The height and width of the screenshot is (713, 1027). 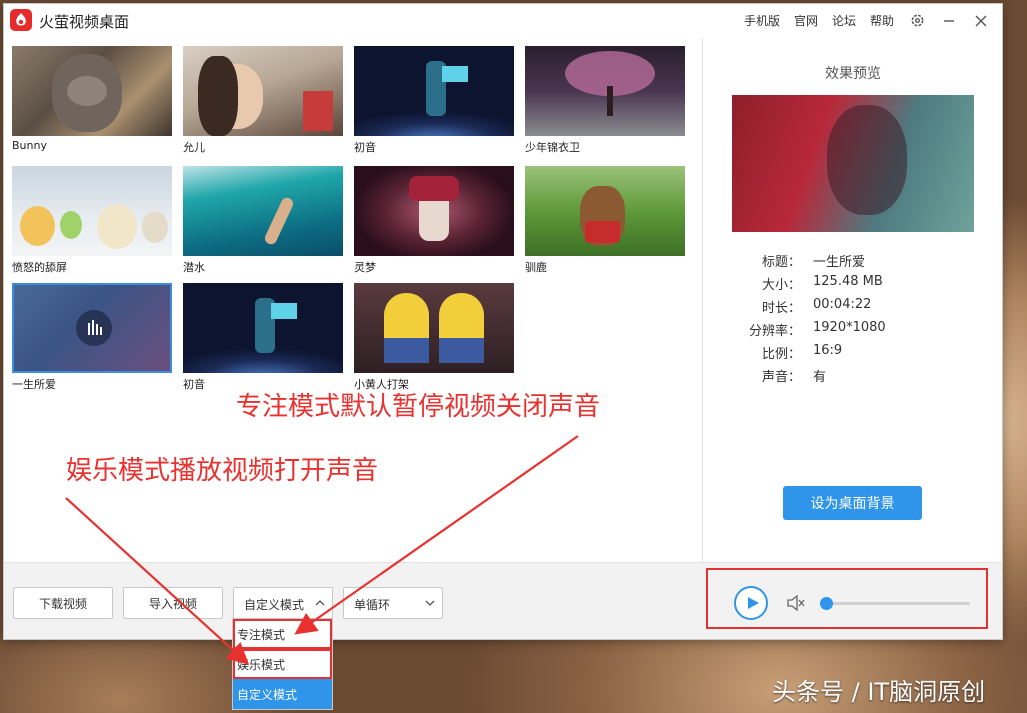 I want to click on video-thumb-diving: 潜水, so click(x=263, y=220).